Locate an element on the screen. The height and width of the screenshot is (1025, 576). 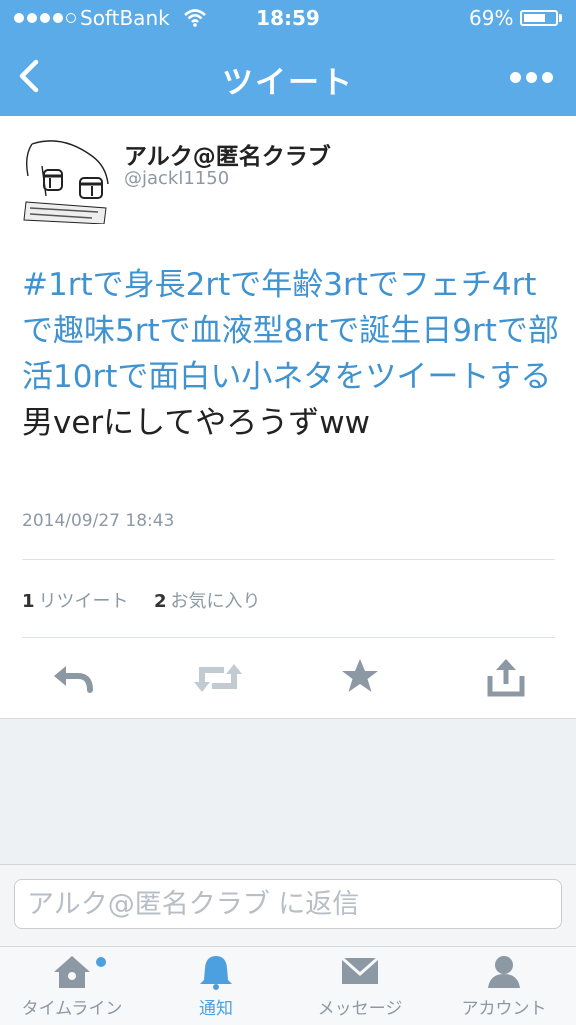
favorite-button is located at coordinates (362, 678).